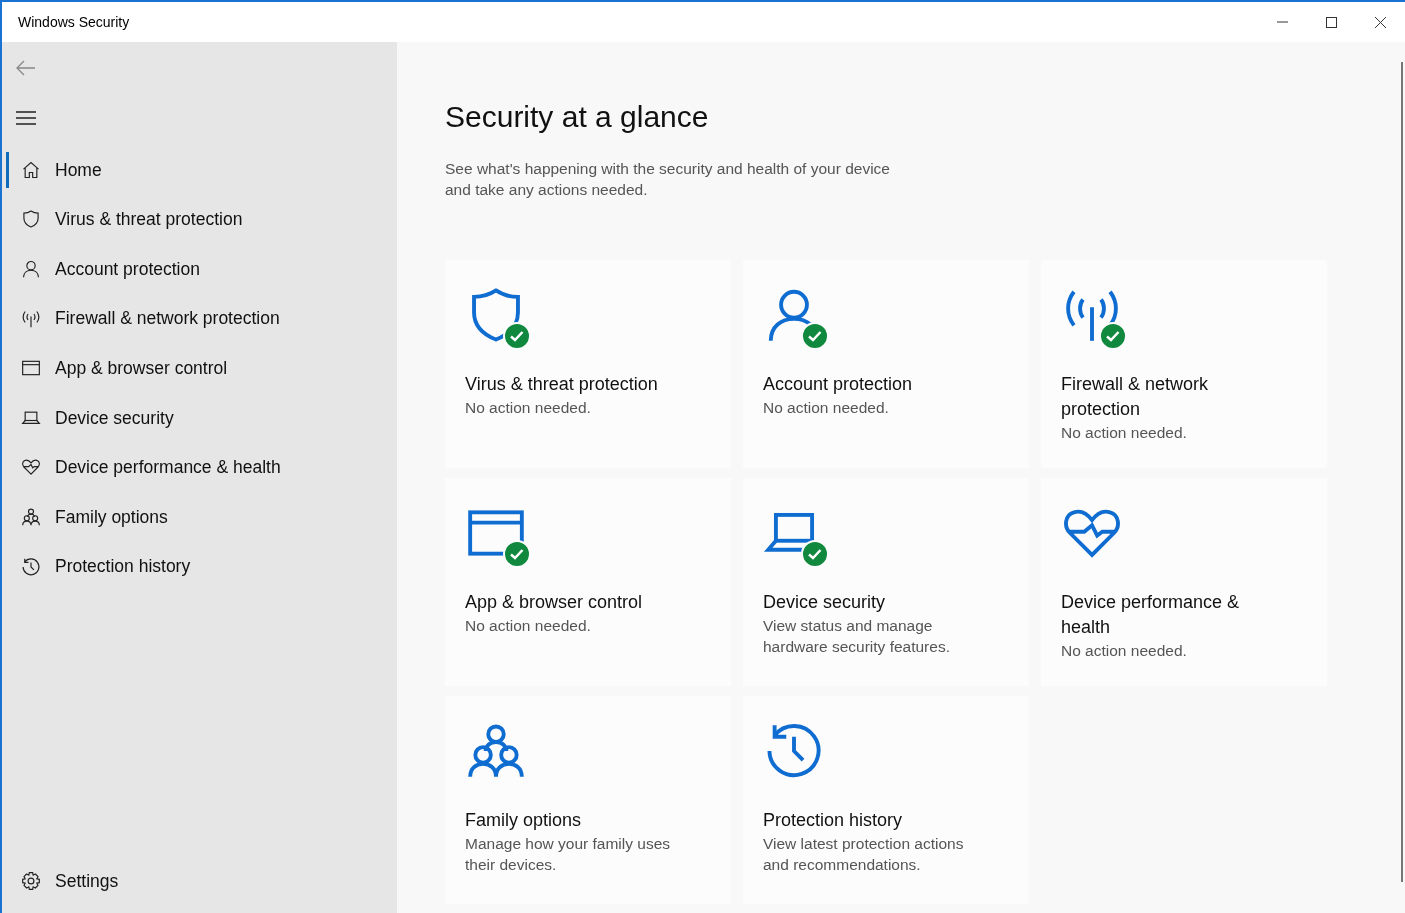  What do you see at coordinates (1135, 397) in the screenshot?
I see `card-title: Firewall & network protection` at bounding box center [1135, 397].